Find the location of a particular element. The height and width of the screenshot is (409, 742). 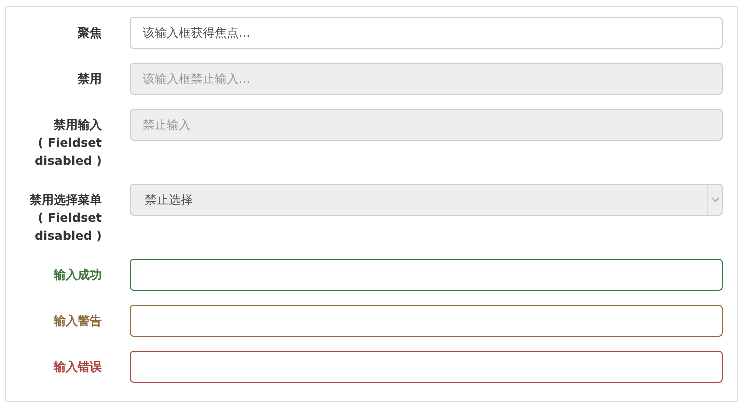

field-label: 聚焦 is located at coordinates (89, 33).